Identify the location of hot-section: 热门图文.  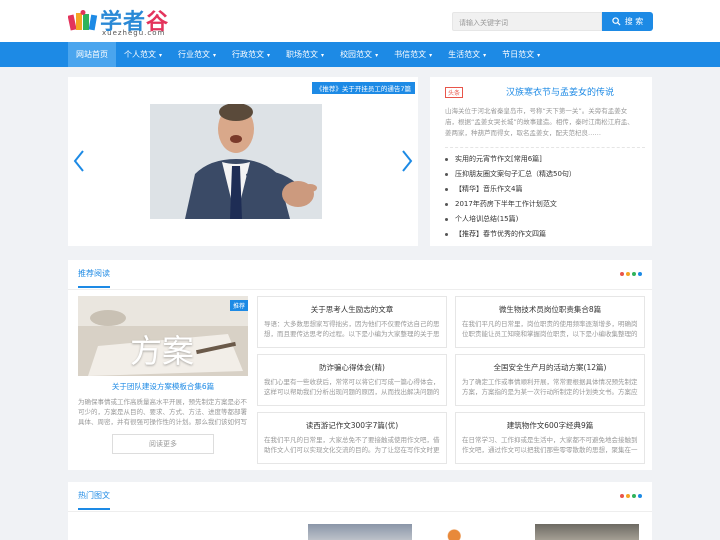
(360, 511).